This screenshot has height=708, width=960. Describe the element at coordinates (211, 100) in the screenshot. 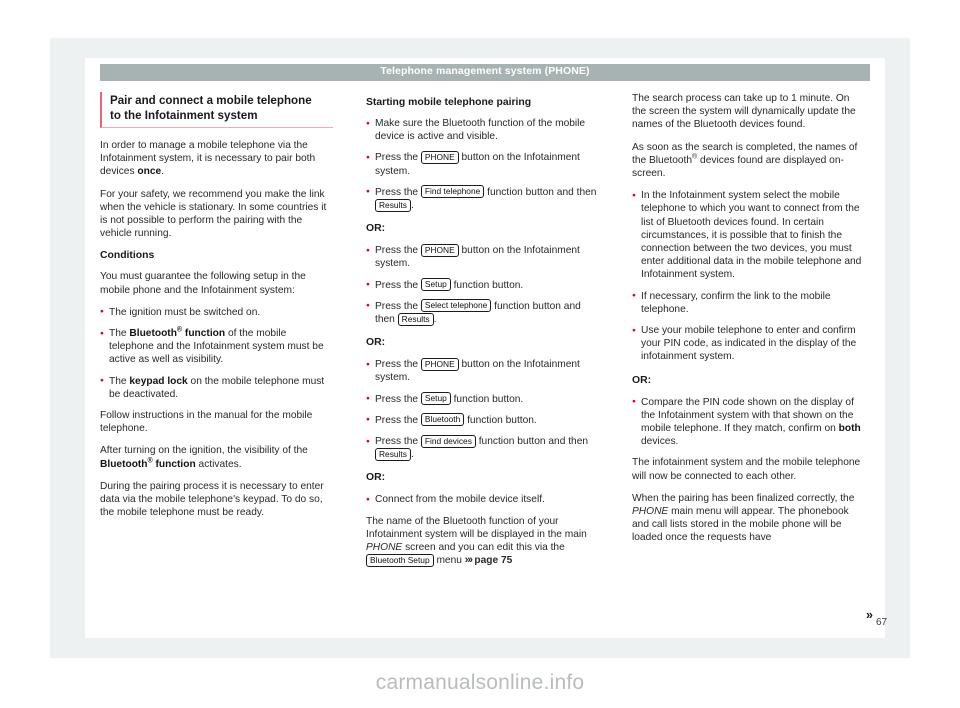

I see `section-heading-line-1: Pair and connect a mobile telephone` at that location.